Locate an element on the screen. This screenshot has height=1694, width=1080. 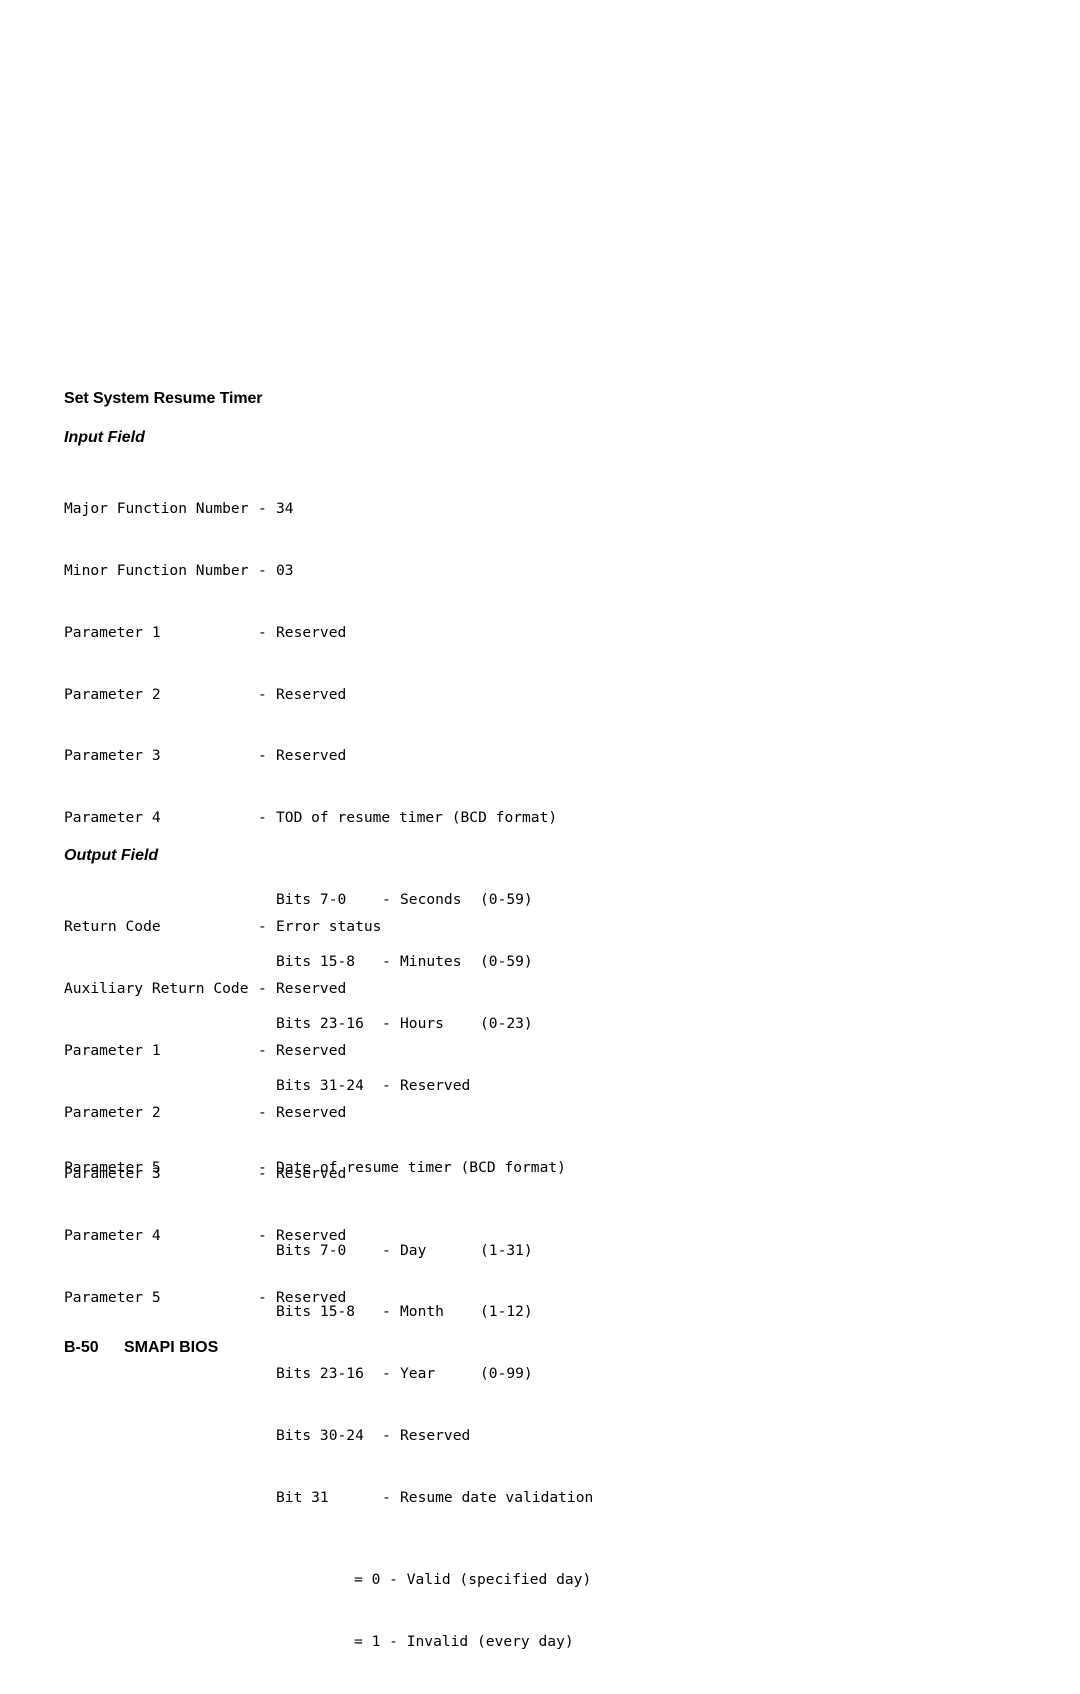
page-number: B-50 is located at coordinates (81, 1347).